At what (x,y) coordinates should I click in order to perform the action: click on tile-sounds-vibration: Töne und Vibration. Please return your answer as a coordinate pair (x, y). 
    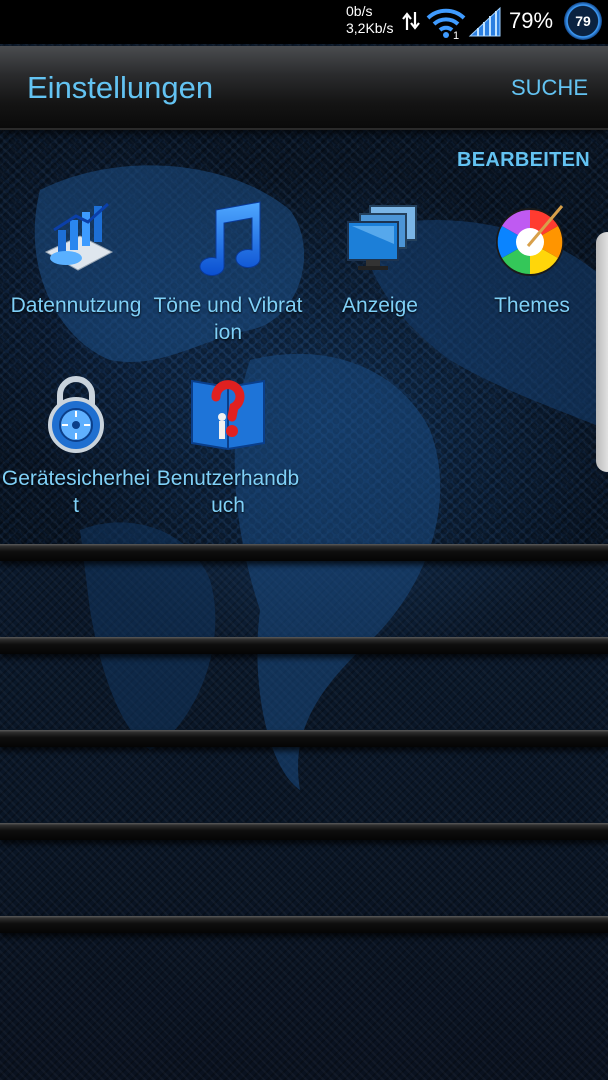
    Looking at the image, I should click on (228, 280).